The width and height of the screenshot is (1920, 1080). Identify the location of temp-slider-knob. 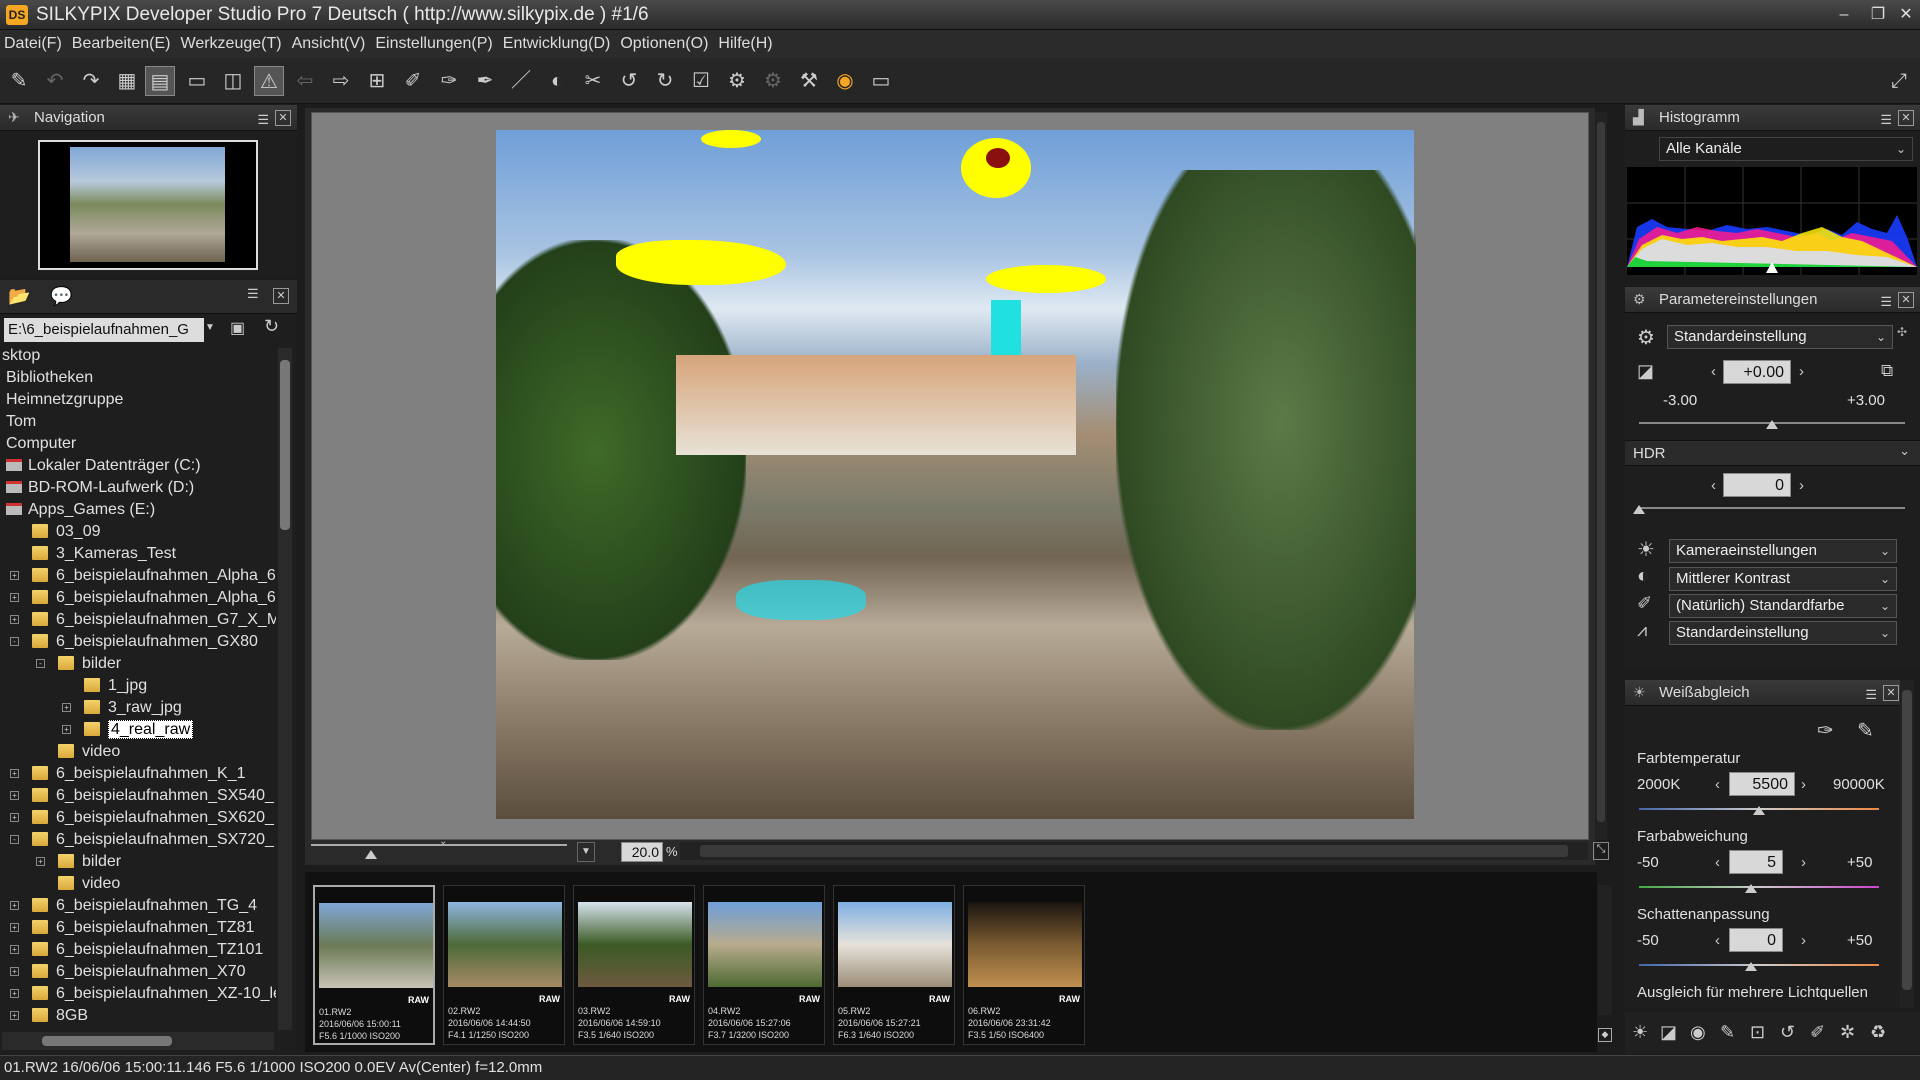
(1759, 810).